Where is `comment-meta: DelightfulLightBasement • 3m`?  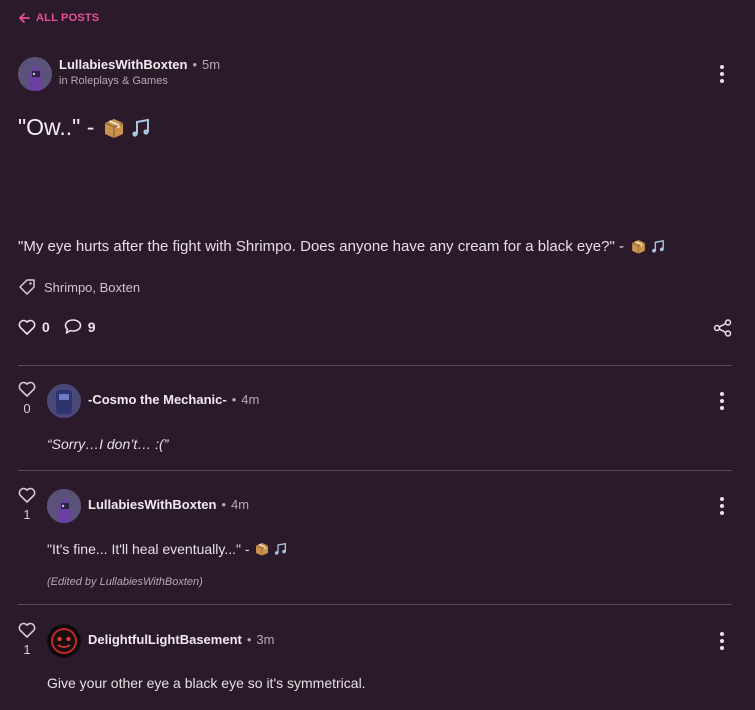
comment-meta: DelightfulLightBasement • 3m is located at coordinates (181, 639).